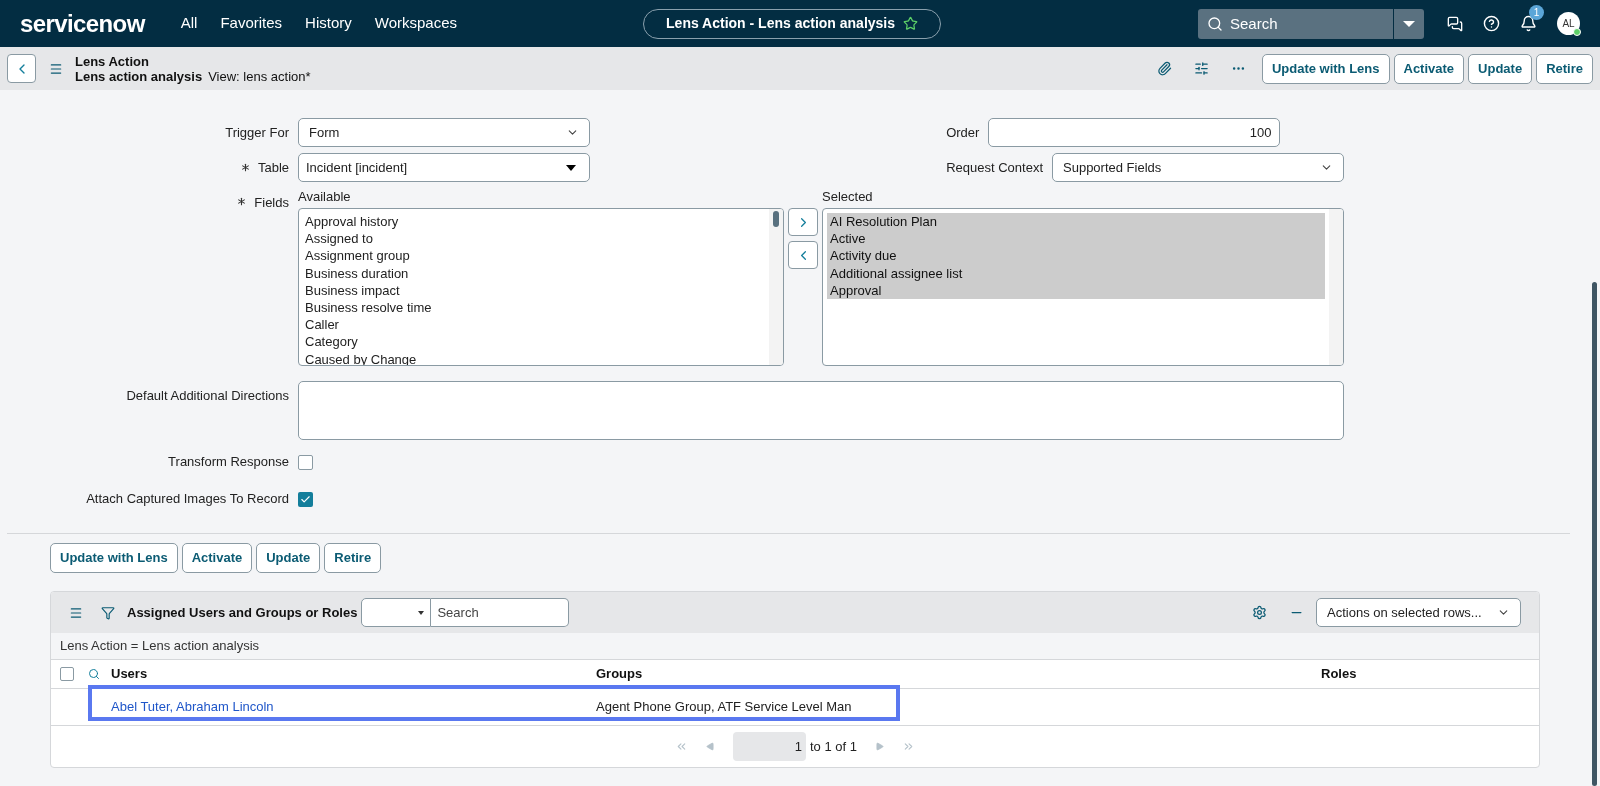 Image resolution: width=1600 pixels, height=786 pixels. What do you see at coordinates (353, 558) in the screenshot?
I see `form-action-button: Retire` at bounding box center [353, 558].